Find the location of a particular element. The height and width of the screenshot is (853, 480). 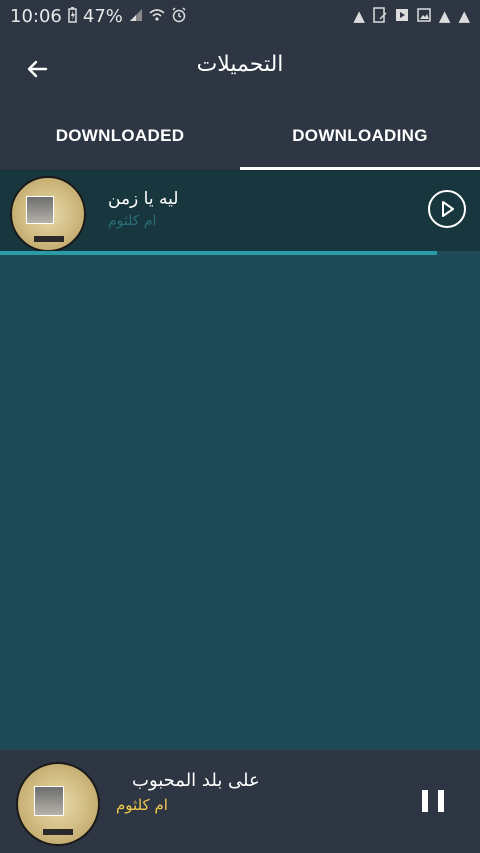

tab-downloading: DOWNLOADING is located at coordinates (360, 136).